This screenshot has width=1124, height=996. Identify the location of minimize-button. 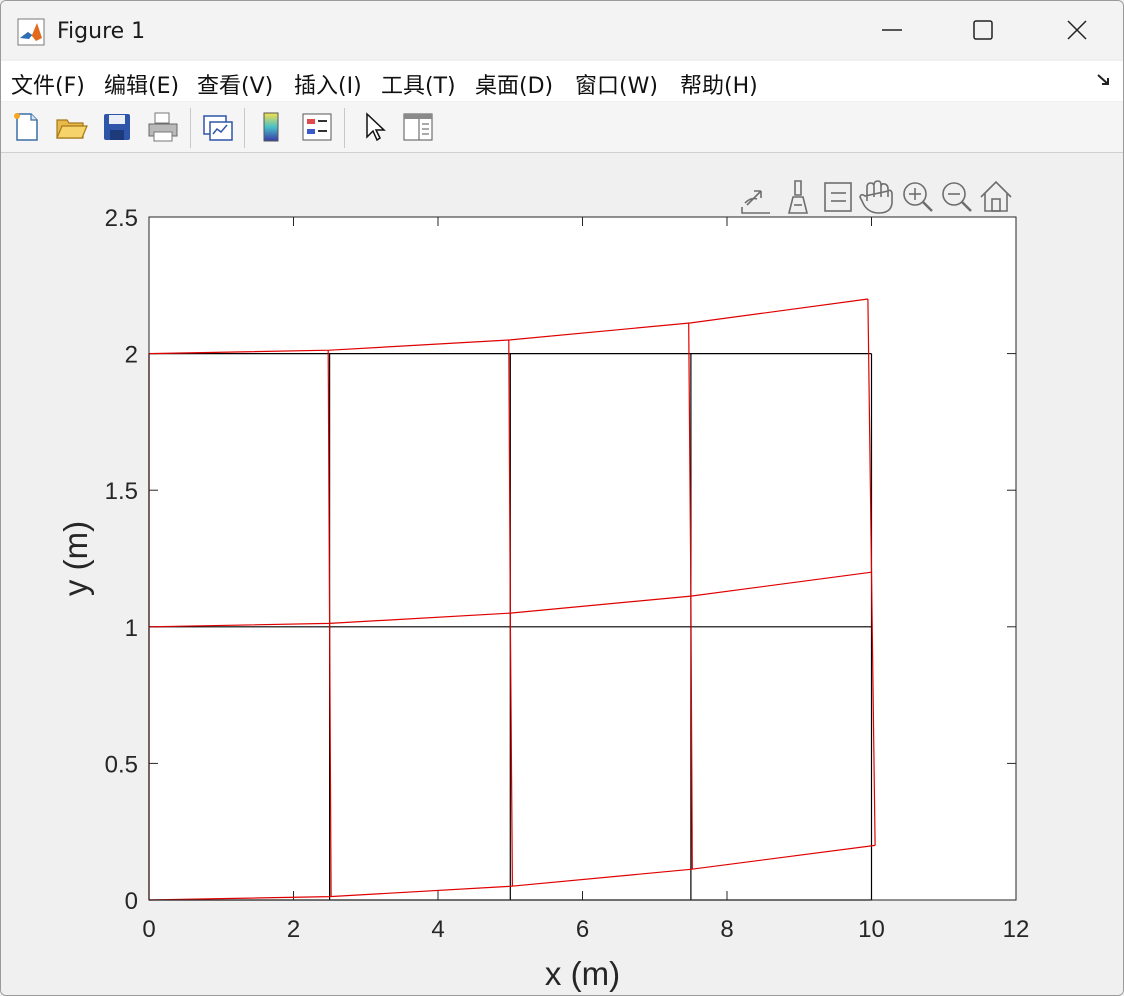
(892, 30).